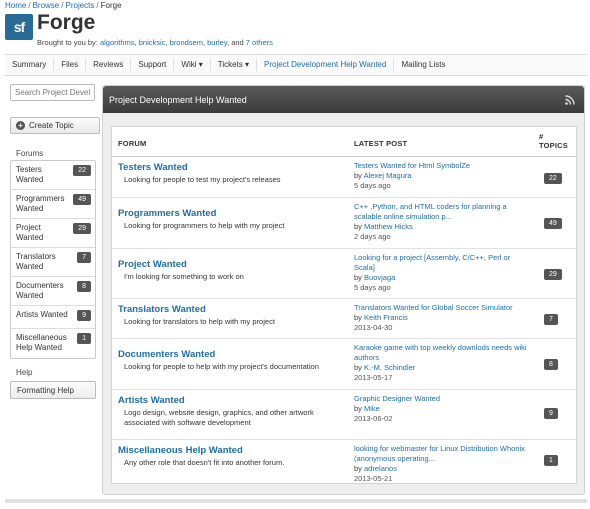  I want to click on nav-help-wanted: Project Development Help Wanted, so click(326, 65).